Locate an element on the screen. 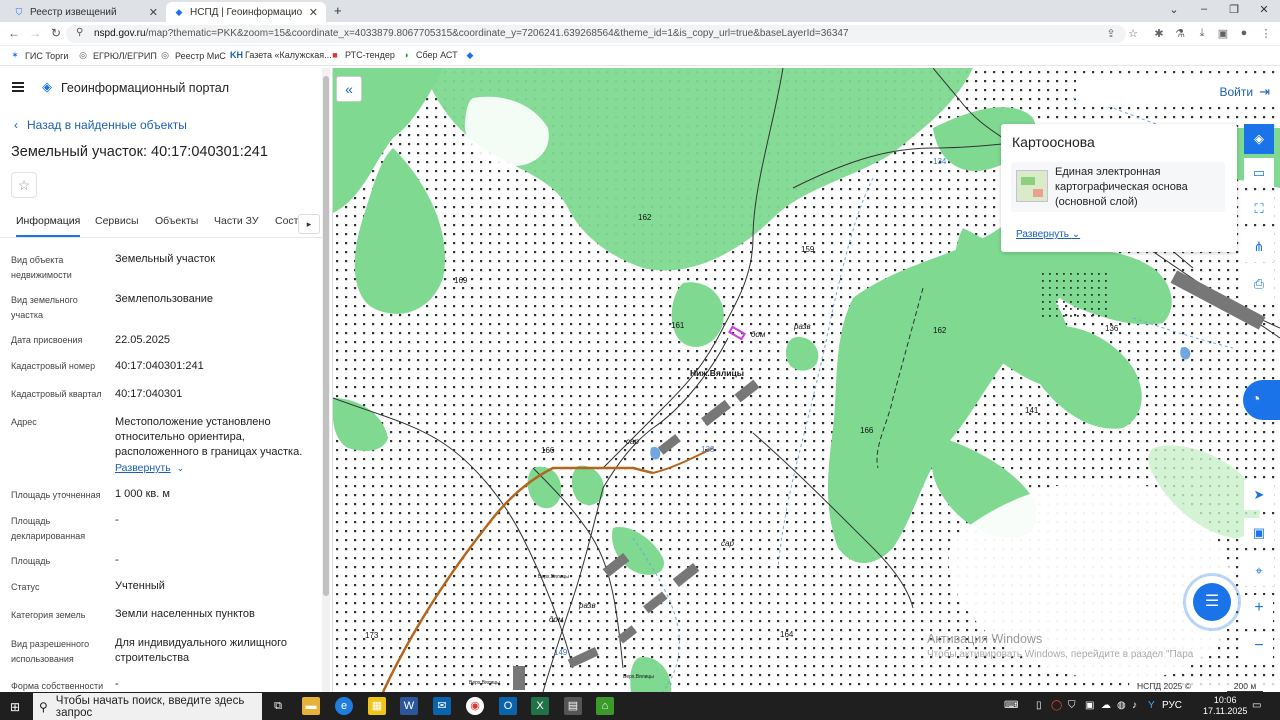  calculator-icon: ▤ is located at coordinates (573, 706).